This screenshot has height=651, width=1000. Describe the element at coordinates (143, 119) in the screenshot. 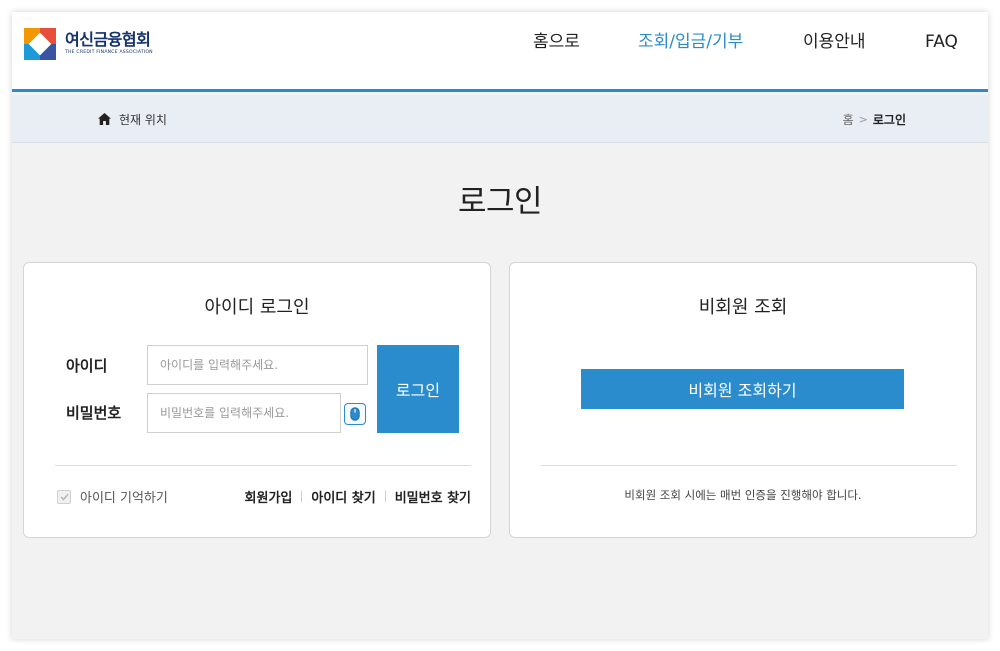

I see `current-location-label: 현재 위치` at that location.